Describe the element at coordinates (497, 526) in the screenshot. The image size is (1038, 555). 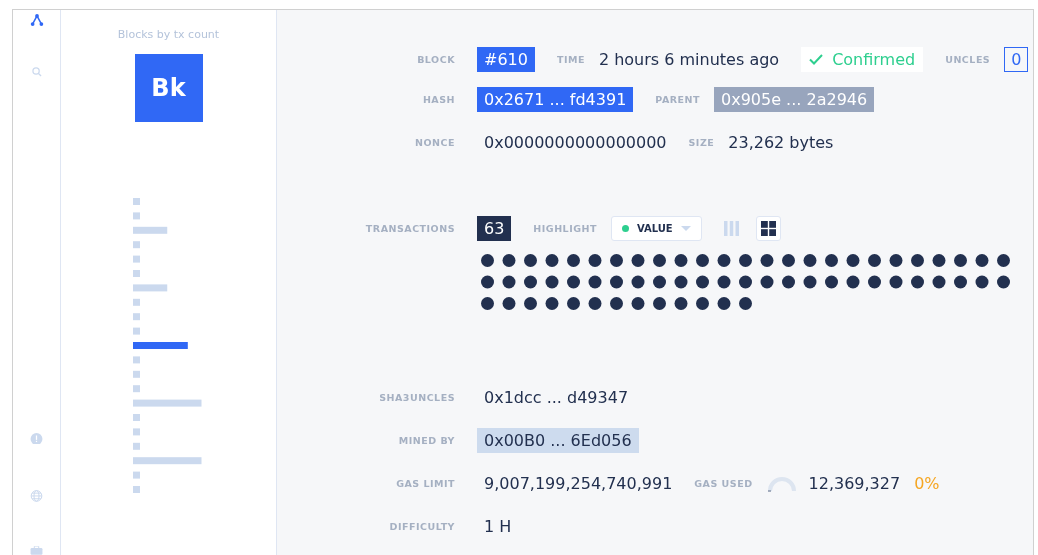
I see `difficulty-value: 1 H` at that location.